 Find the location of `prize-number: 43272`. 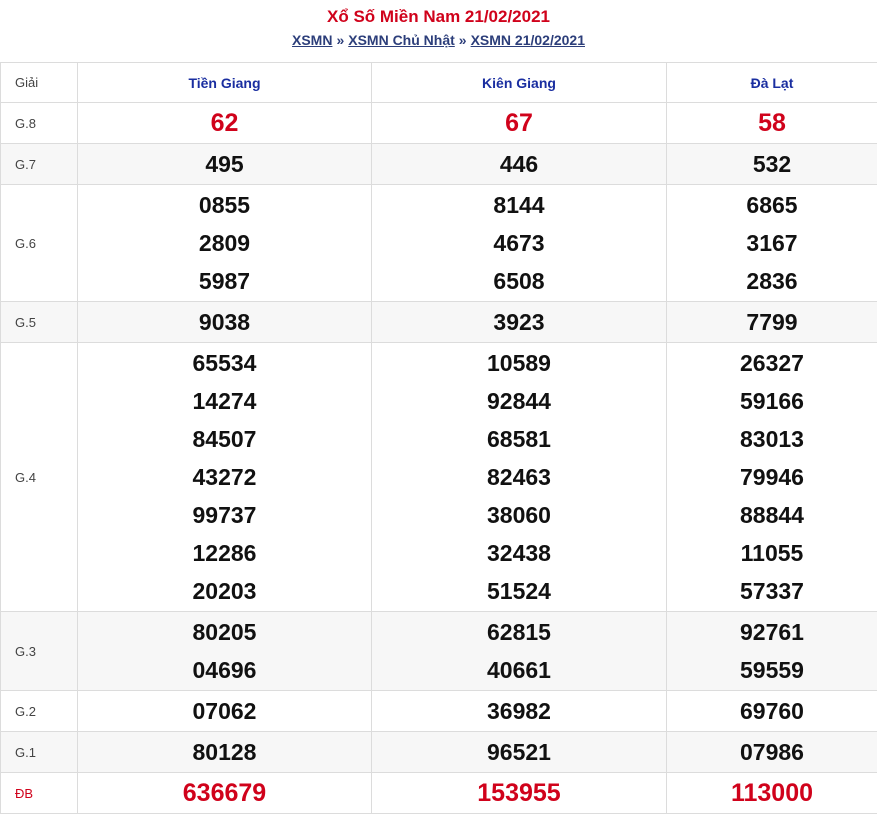

prize-number: 43272 is located at coordinates (224, 477).